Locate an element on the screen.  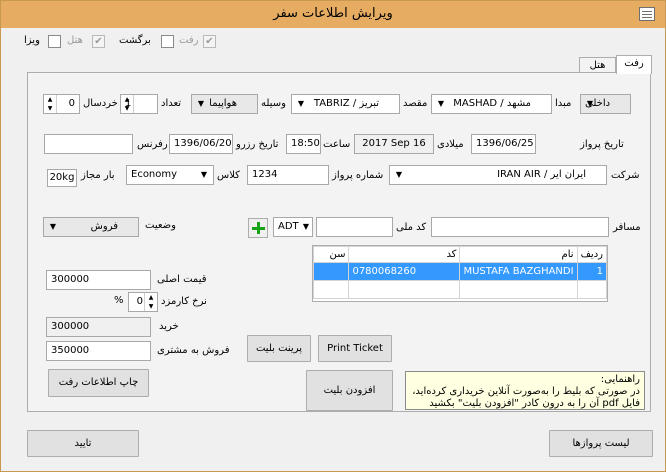
class-select: Economy ▼ is located at coordinates (170, 175).